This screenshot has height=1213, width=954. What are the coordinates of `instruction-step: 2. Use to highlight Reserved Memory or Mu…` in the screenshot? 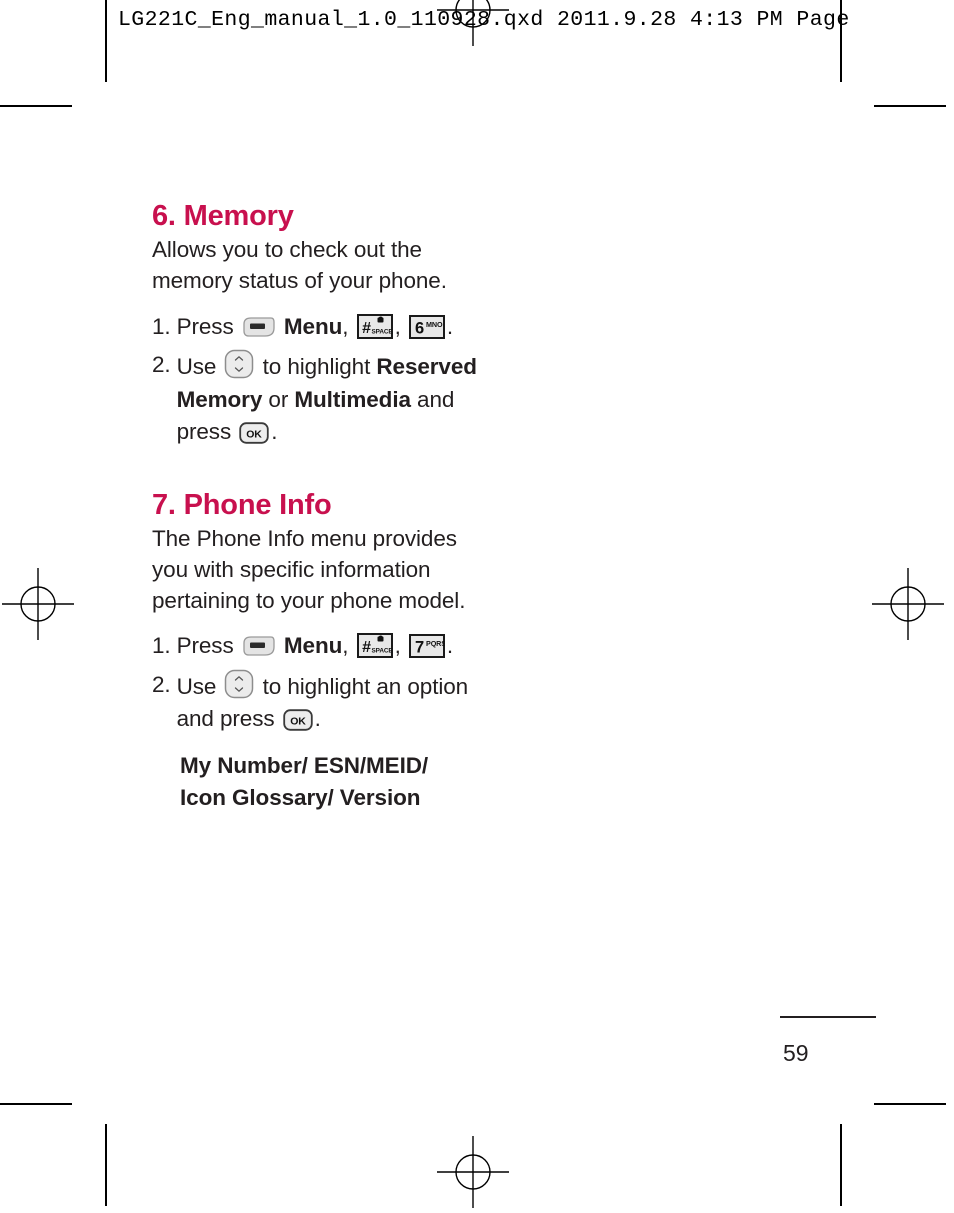 It's located at (317, 399).